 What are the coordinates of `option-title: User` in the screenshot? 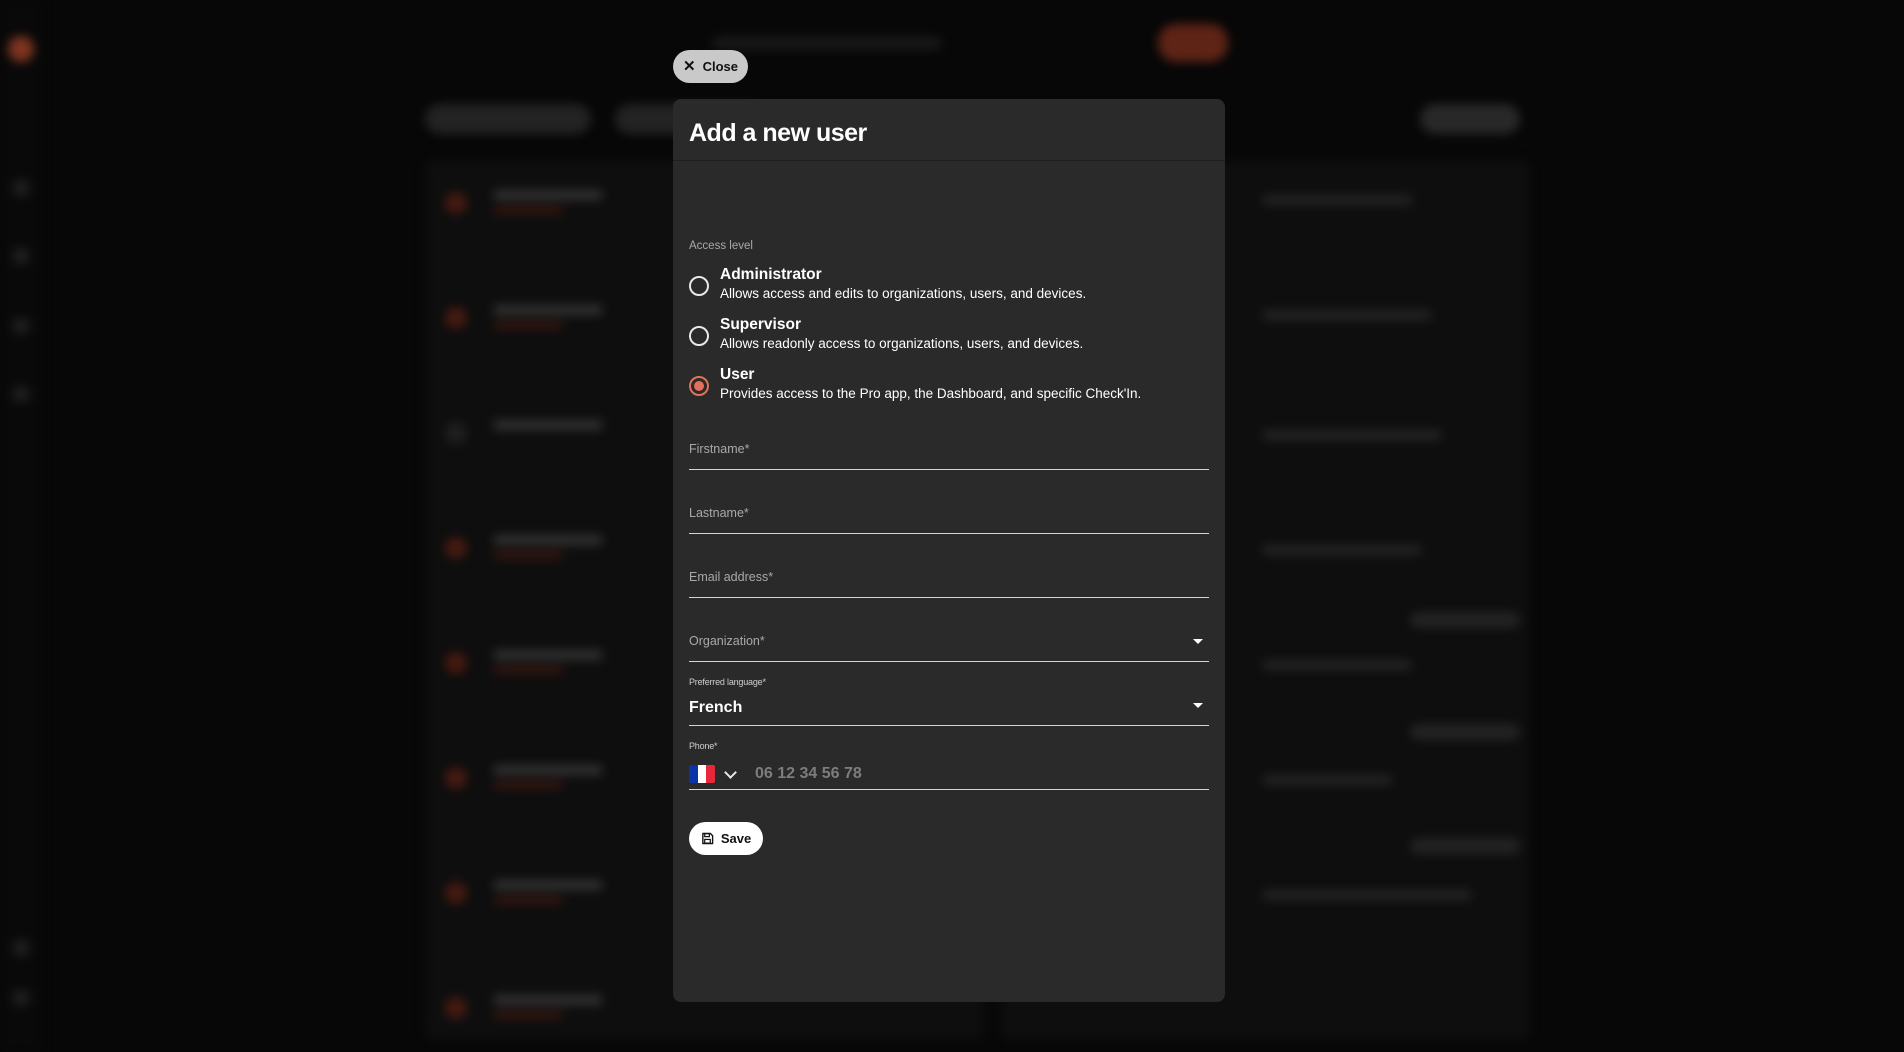 It's located at (737, 374).